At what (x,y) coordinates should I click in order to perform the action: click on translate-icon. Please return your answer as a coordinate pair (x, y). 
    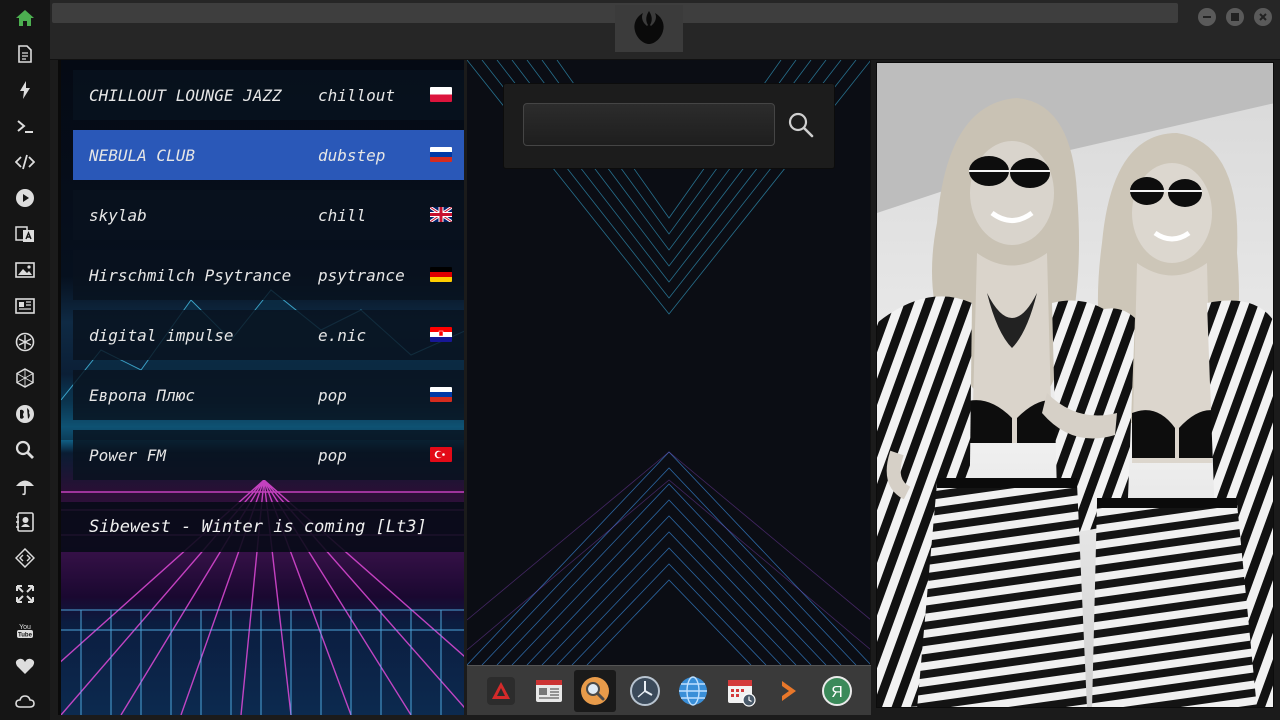
    Looking at the image, I should click on (25, 234).